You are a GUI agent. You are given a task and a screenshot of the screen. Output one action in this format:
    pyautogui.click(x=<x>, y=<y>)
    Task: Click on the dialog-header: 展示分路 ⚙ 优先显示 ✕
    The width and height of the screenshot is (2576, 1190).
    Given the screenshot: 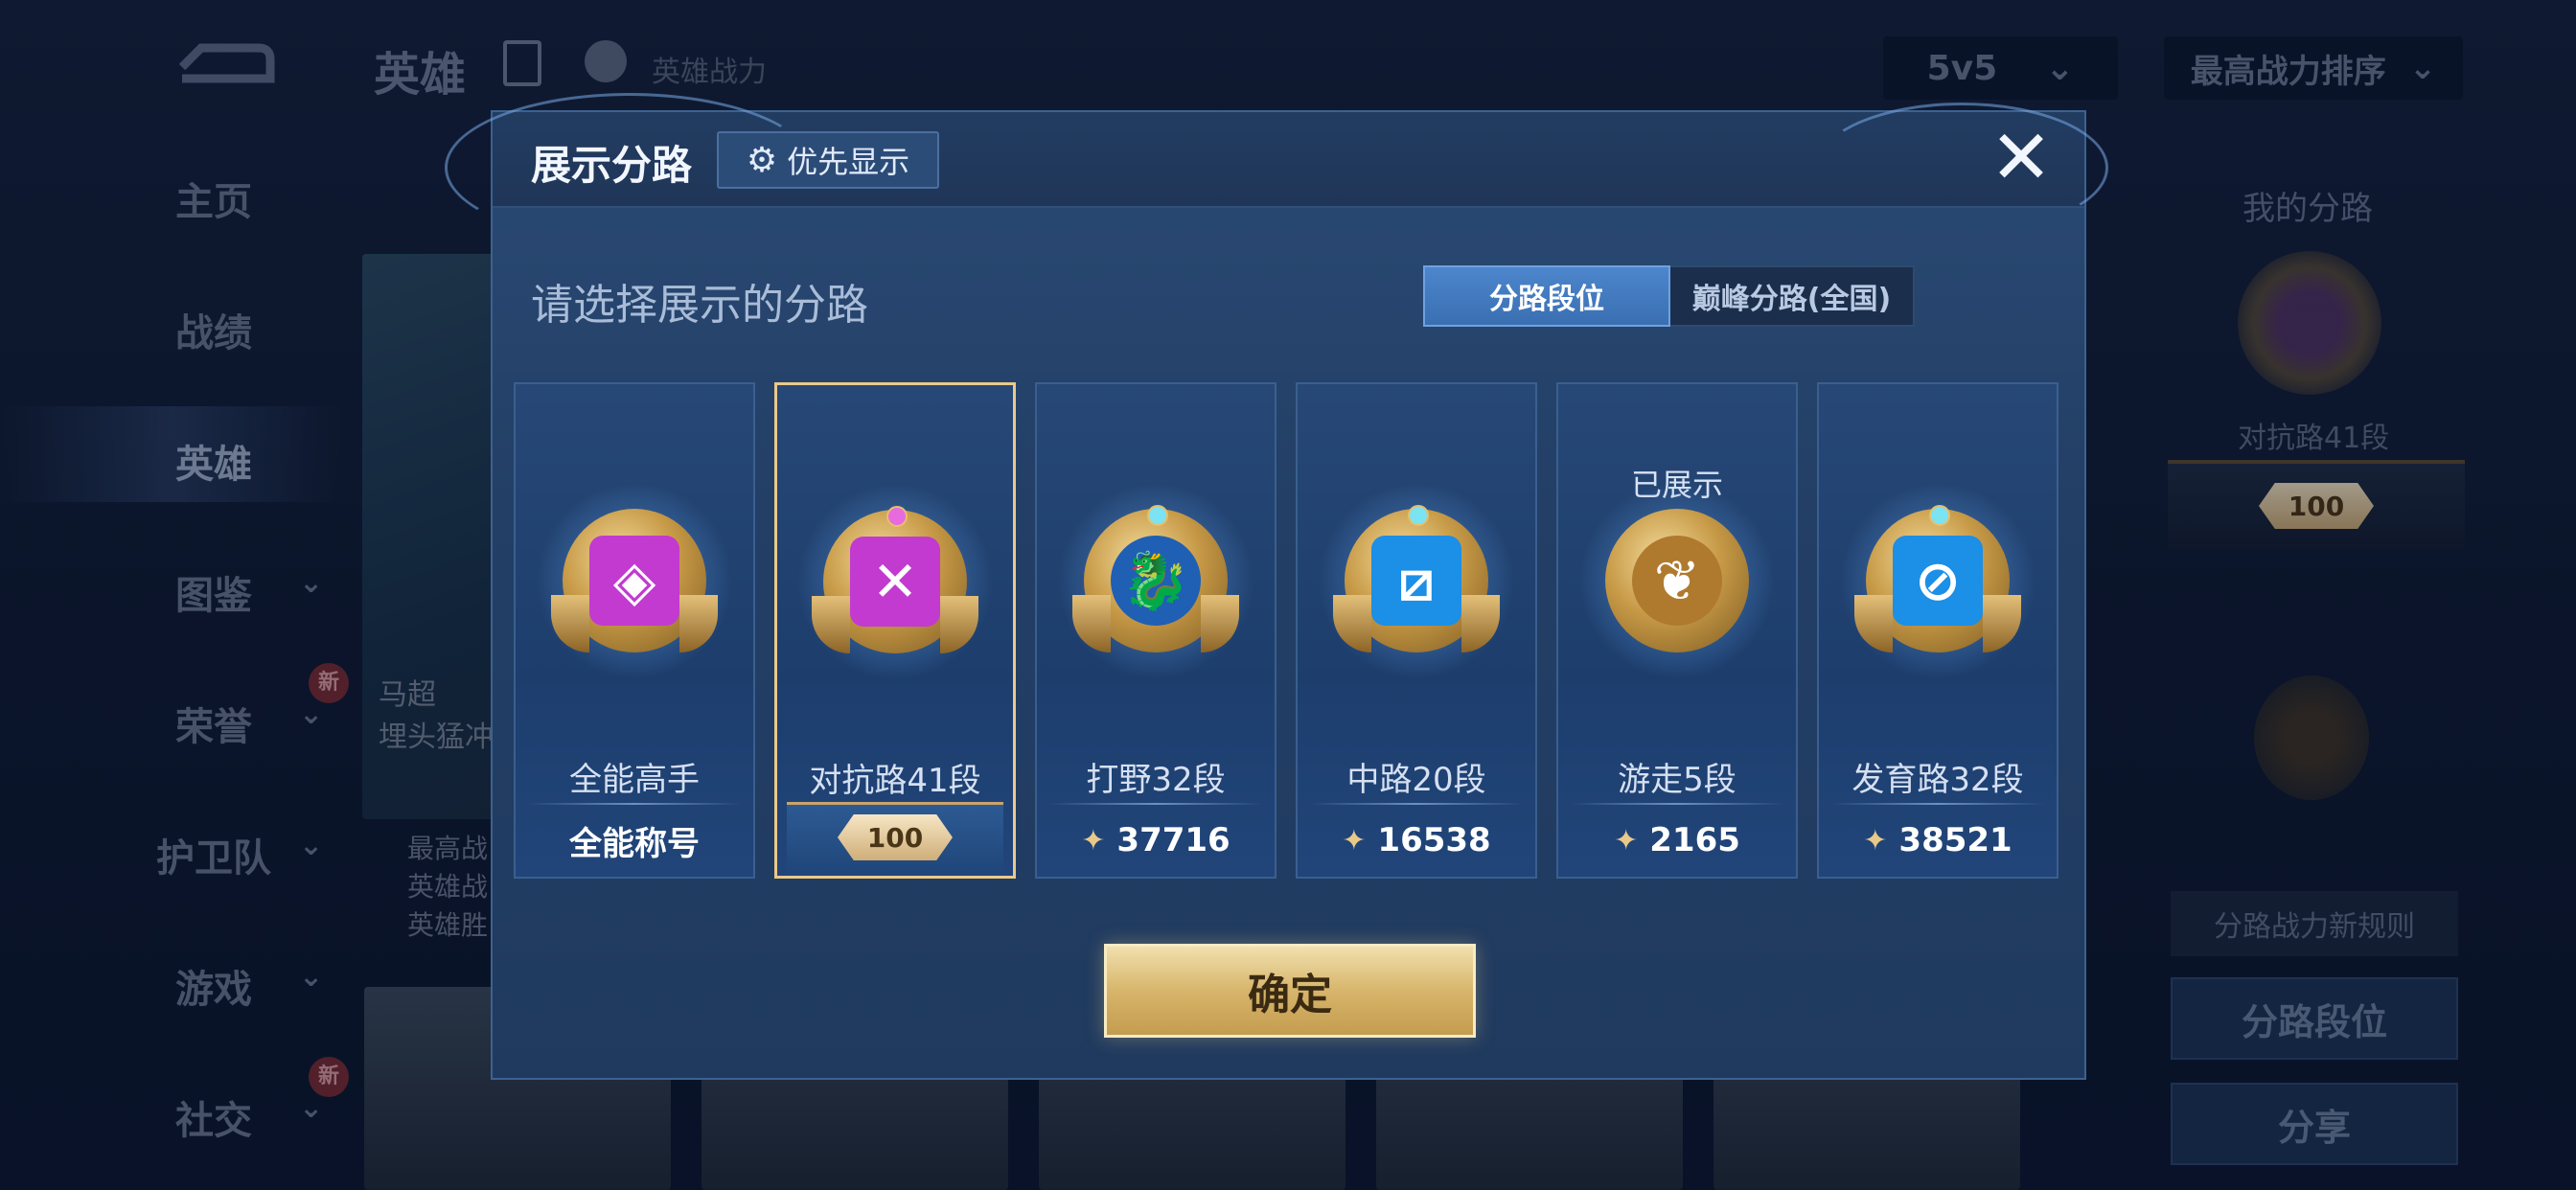 What is the action you would take?
    pyautogui.click(x=1276, y=167)
    